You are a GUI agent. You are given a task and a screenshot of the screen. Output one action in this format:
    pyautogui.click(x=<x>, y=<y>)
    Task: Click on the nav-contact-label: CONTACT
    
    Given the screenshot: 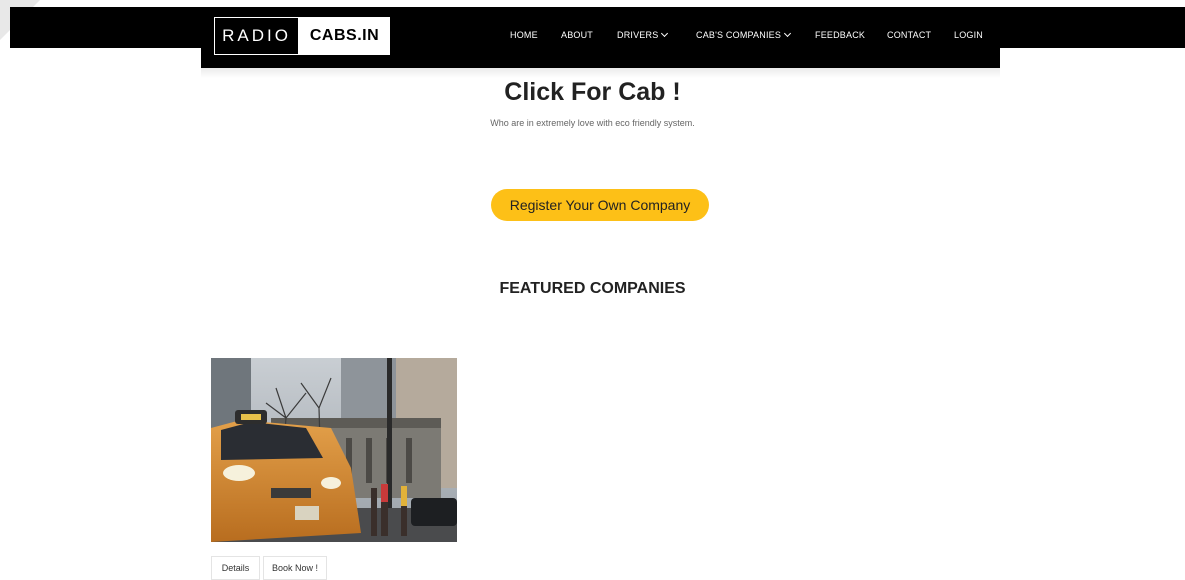 What is the action you would take?
    pyautogui.click(x=909, y=35)
    